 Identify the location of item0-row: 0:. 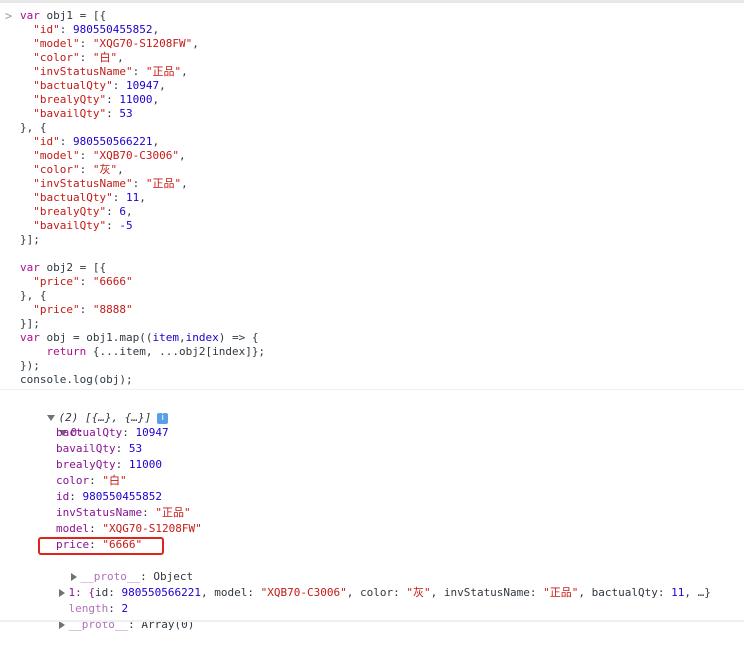
(58, 424).